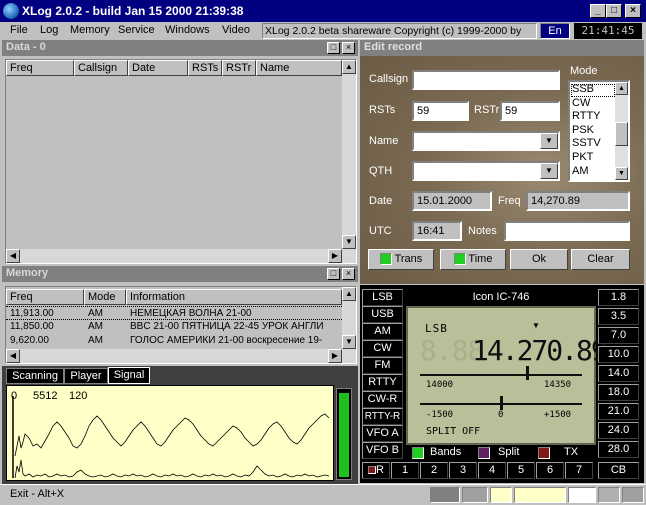 This screenshot has height=505, width=646. What do you see at coordinates (555, 31) in the screenshot?
I see `language-indicator: En` at bounding box center [555, 31].